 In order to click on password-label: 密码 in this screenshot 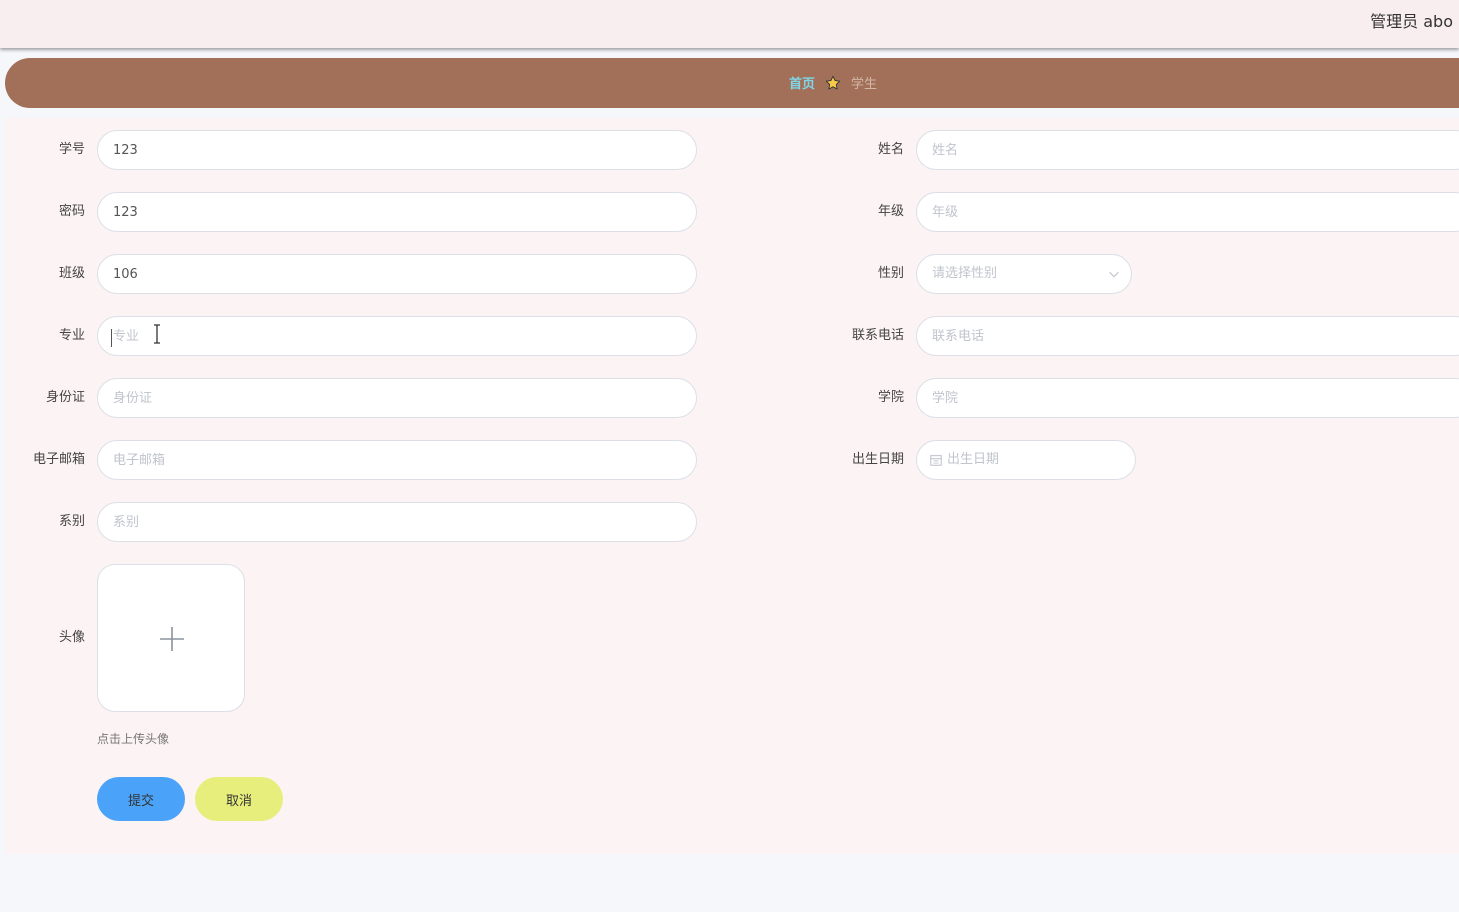, I will do `click(71, 211)`.